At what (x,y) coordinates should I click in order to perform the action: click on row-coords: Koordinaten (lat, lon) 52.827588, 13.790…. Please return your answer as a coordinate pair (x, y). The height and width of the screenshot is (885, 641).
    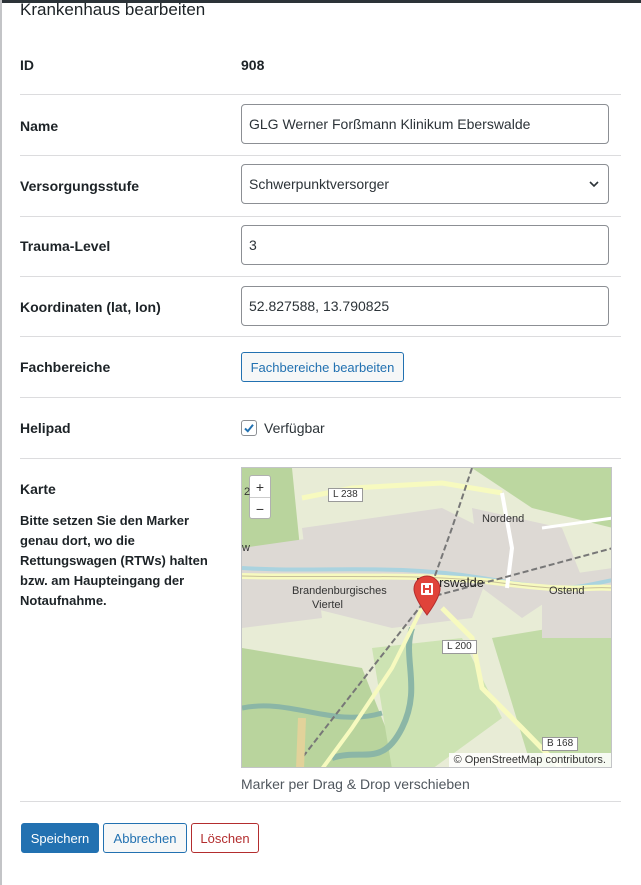
    Looking at the image, I should click on (320, 307).